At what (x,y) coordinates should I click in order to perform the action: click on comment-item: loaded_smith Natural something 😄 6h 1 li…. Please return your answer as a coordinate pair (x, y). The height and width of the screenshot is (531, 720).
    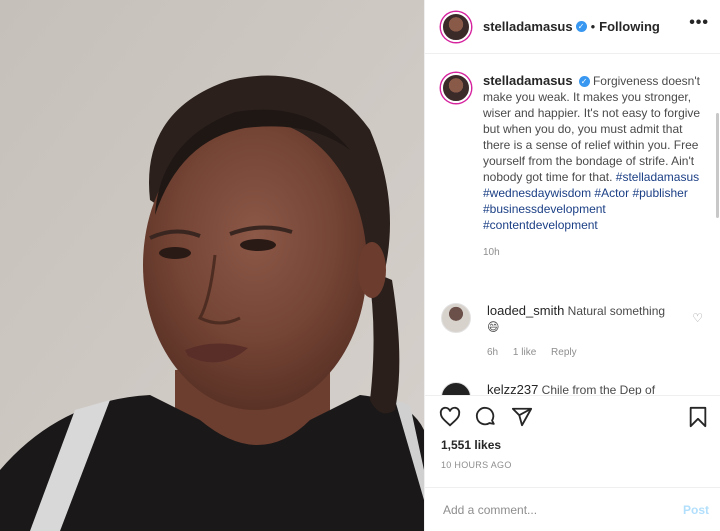
    Looking at the image, I should click on (576, 332).